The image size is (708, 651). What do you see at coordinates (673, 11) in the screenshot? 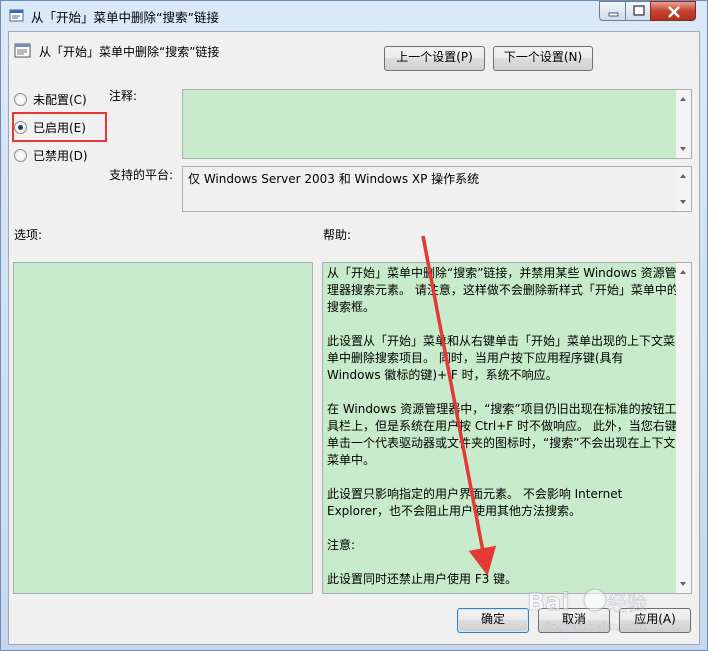
I see `close-button` at bounding box center [673, 11].